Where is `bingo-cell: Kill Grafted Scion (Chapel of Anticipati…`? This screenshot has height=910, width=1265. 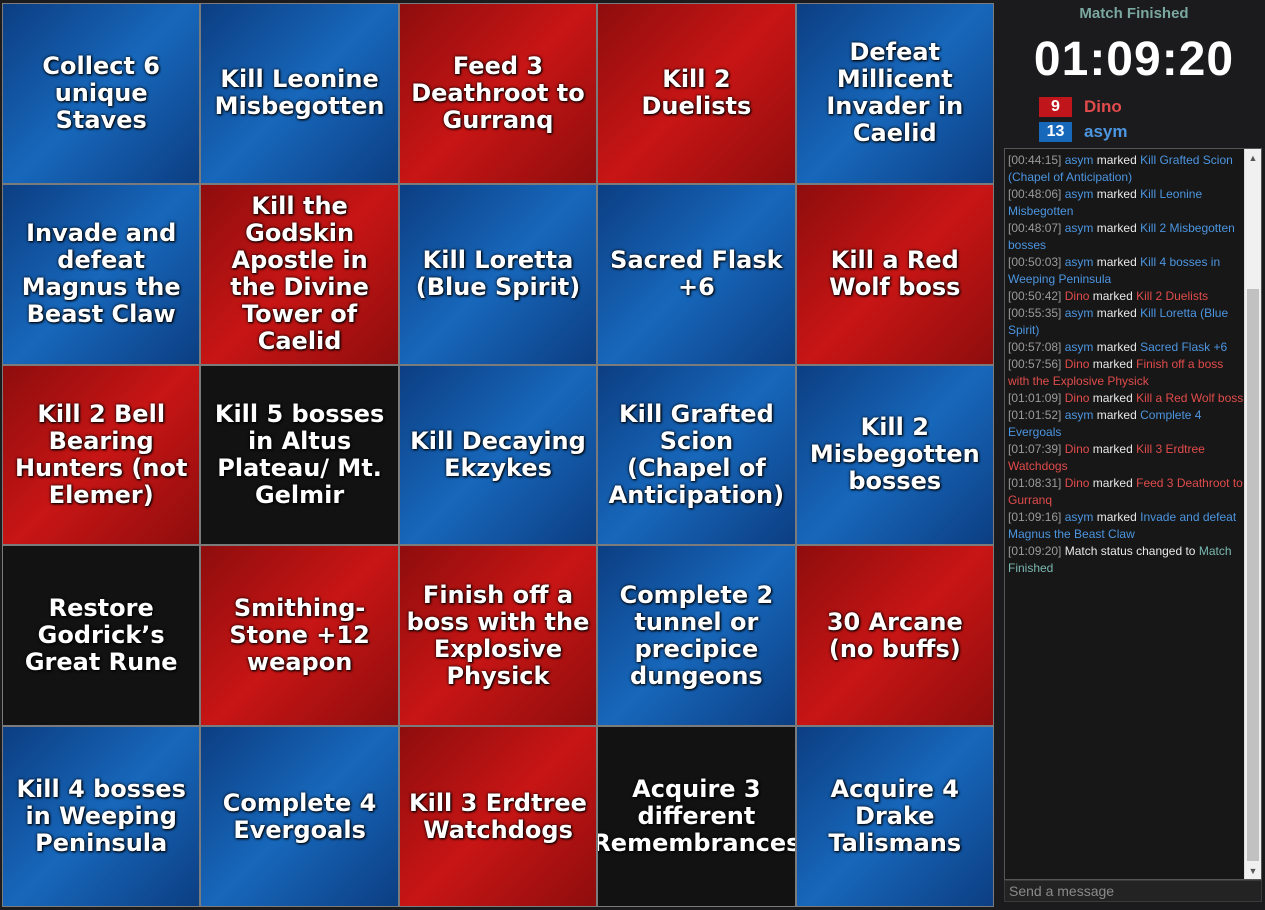 bingo-cell: Kill Grafted Scion (Chapel of Anticipati… is located at coordinates (696, 455).